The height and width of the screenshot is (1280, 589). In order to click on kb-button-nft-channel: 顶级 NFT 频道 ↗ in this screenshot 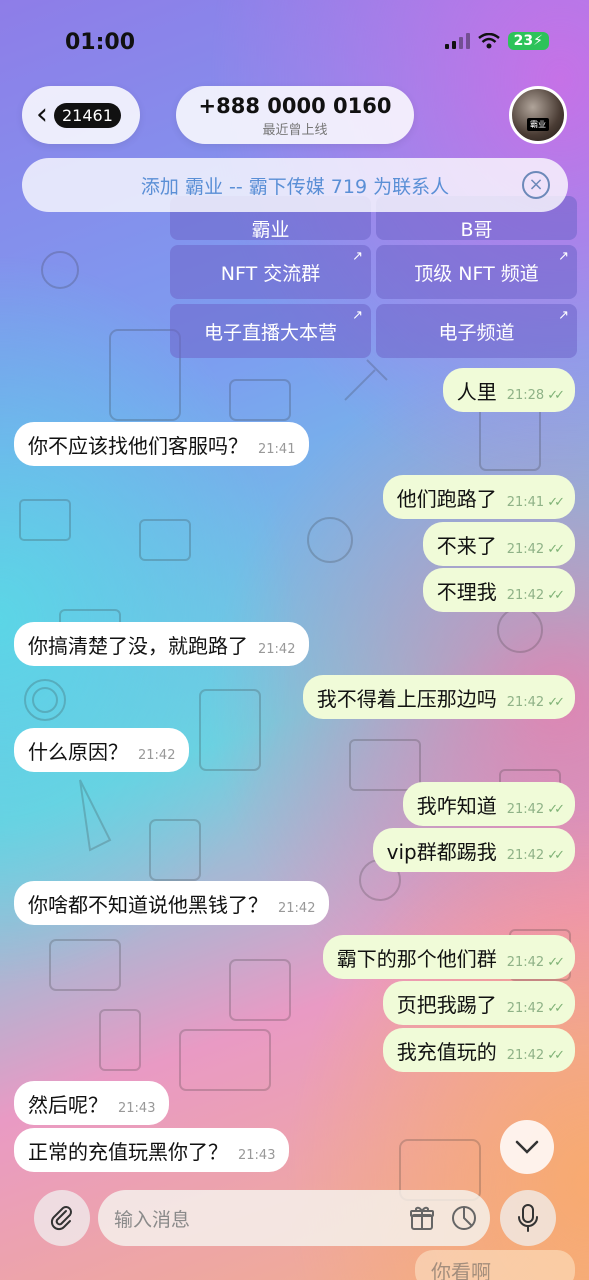, I will do `click(476, 272)`.